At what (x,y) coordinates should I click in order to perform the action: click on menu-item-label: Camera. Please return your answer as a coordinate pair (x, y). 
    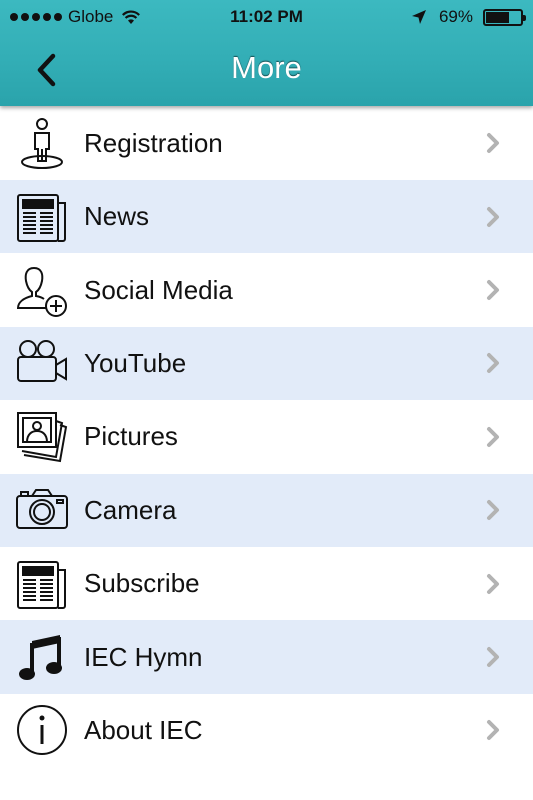
    Looking at the image, I should click on (130, 509).